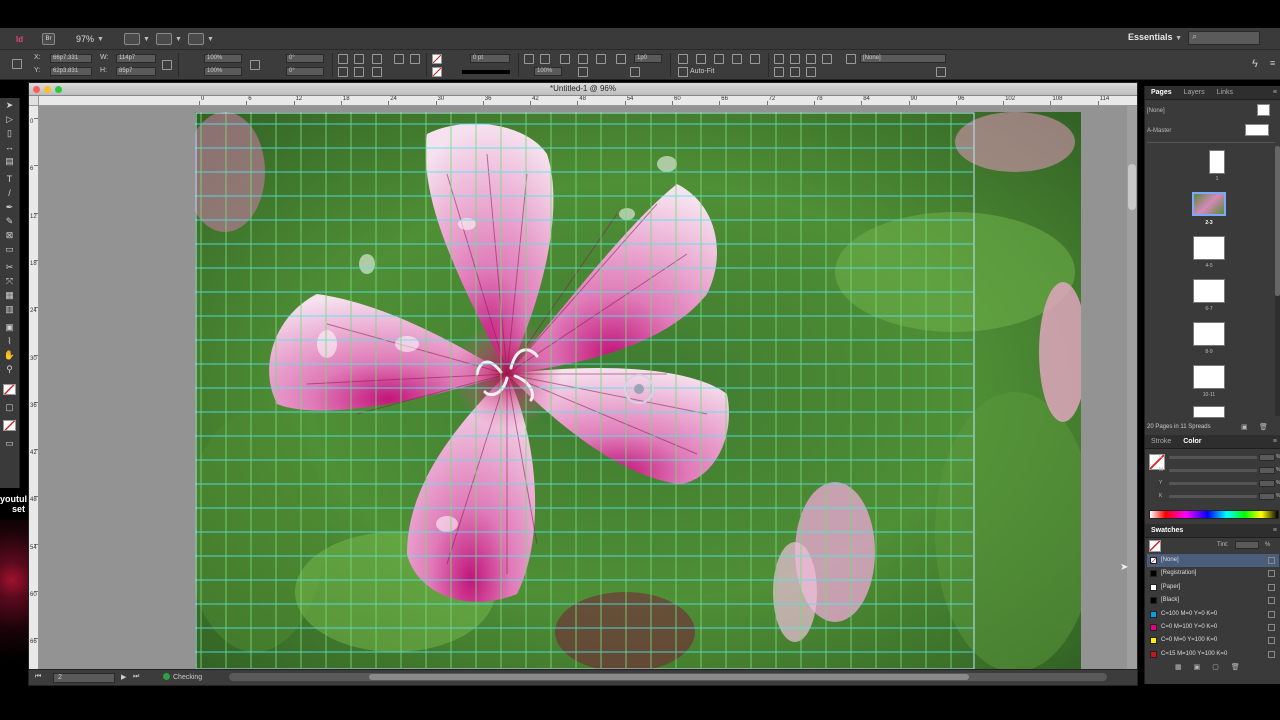 The image size is (1280, 720). Describe the element at coordinates (811, 59) in the screenshot. I see `align-right-edges-icon` at that location.